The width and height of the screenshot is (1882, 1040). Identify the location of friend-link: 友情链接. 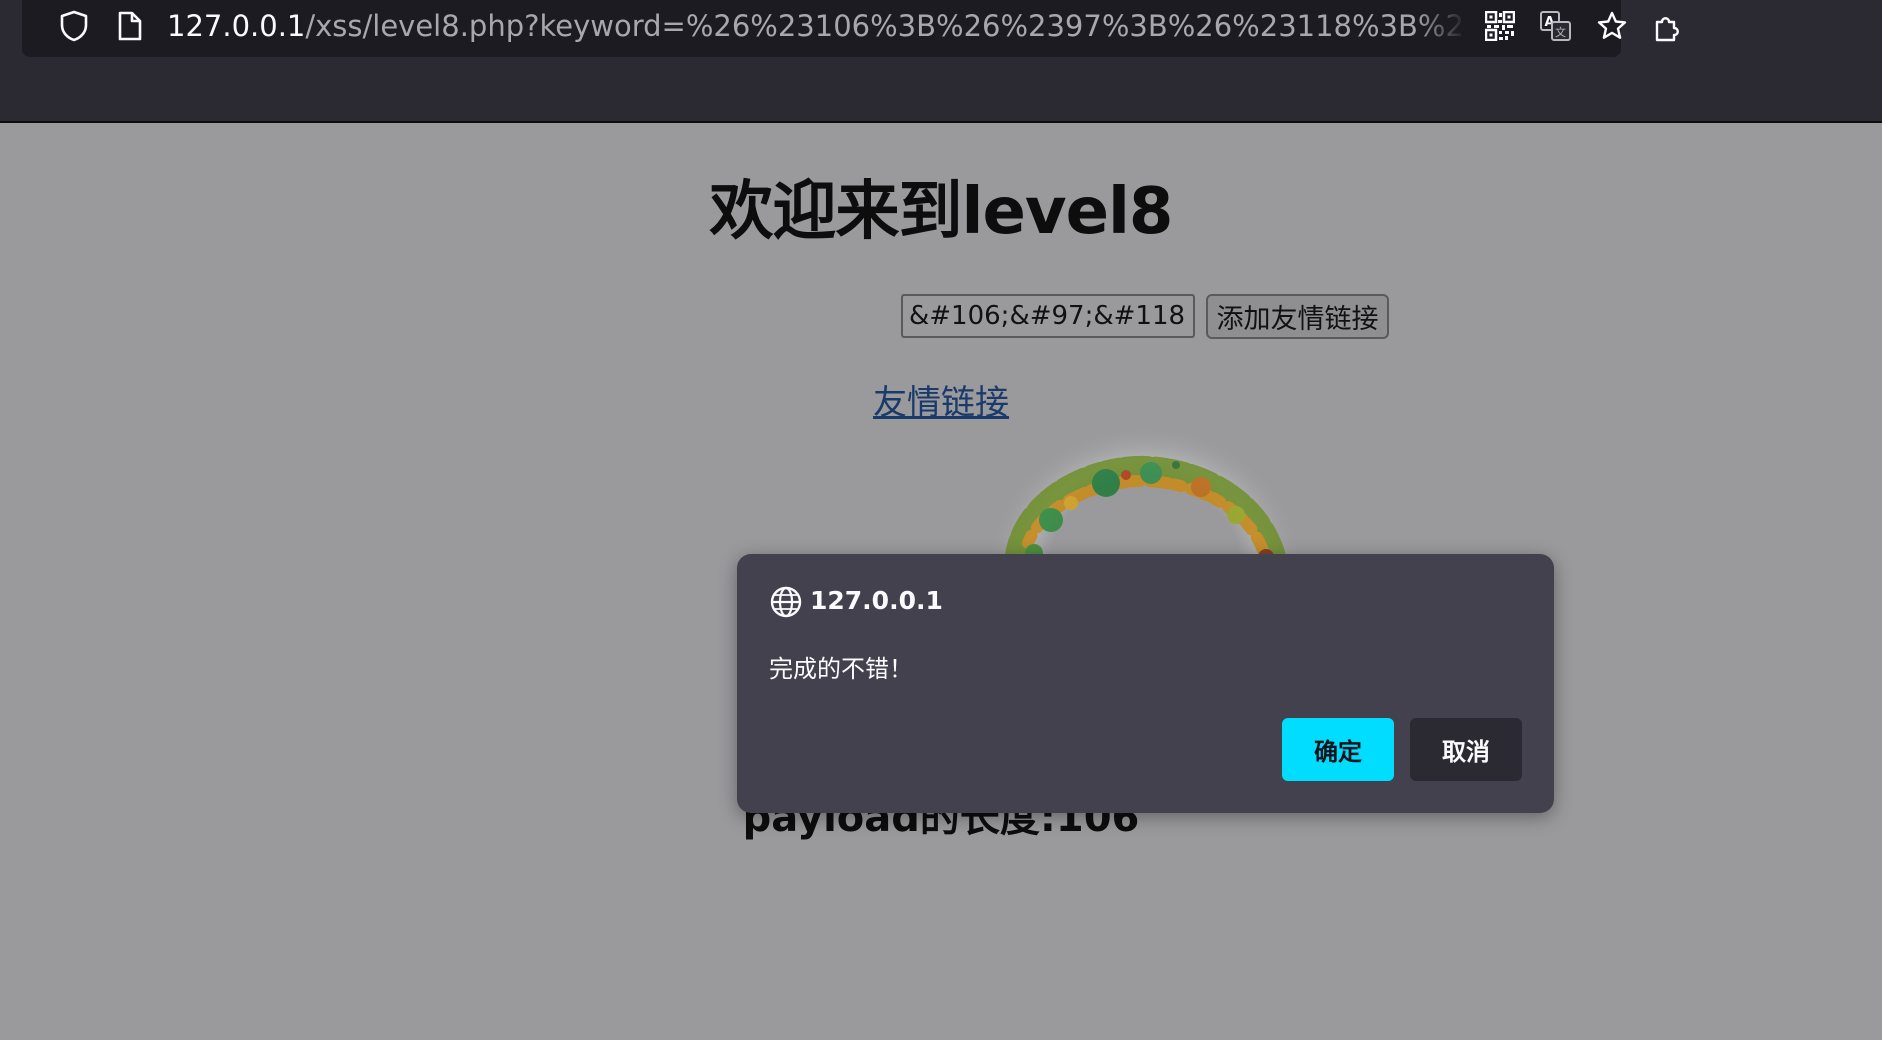
(941, 403).